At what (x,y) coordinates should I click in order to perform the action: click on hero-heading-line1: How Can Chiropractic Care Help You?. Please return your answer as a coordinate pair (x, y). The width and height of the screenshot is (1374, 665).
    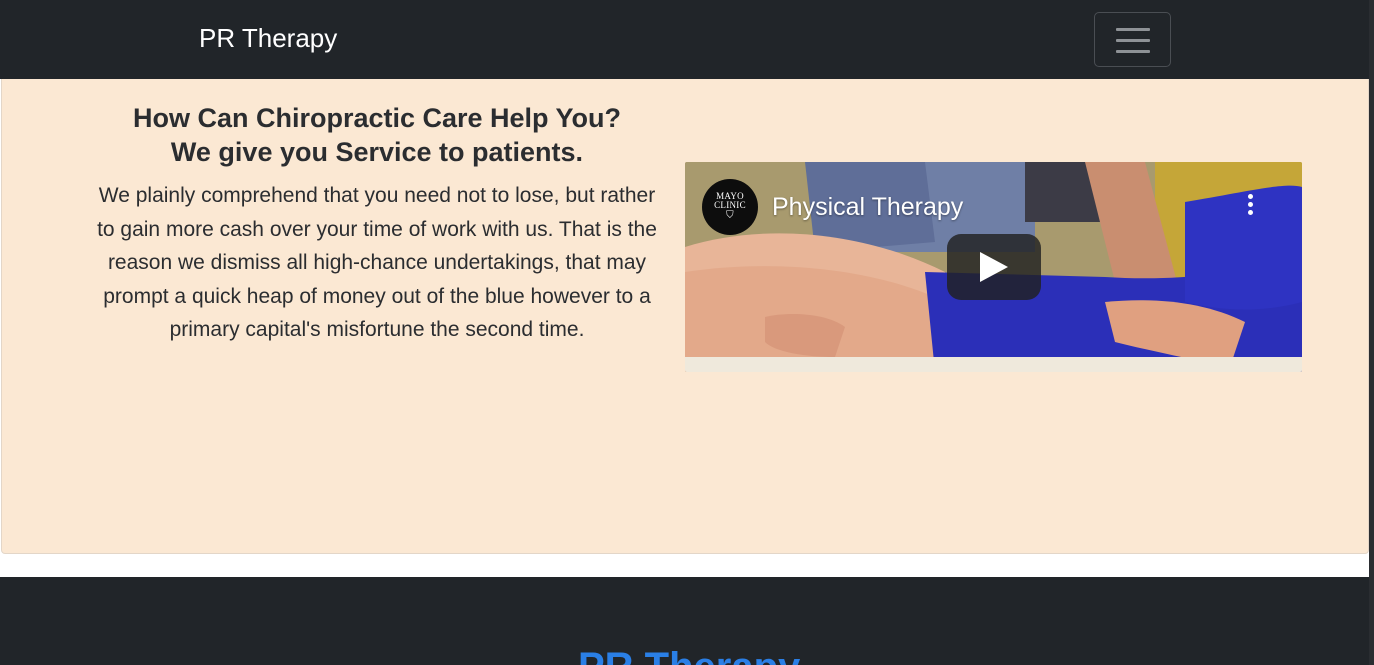
    Looking at the image, I should click on (377, 118).